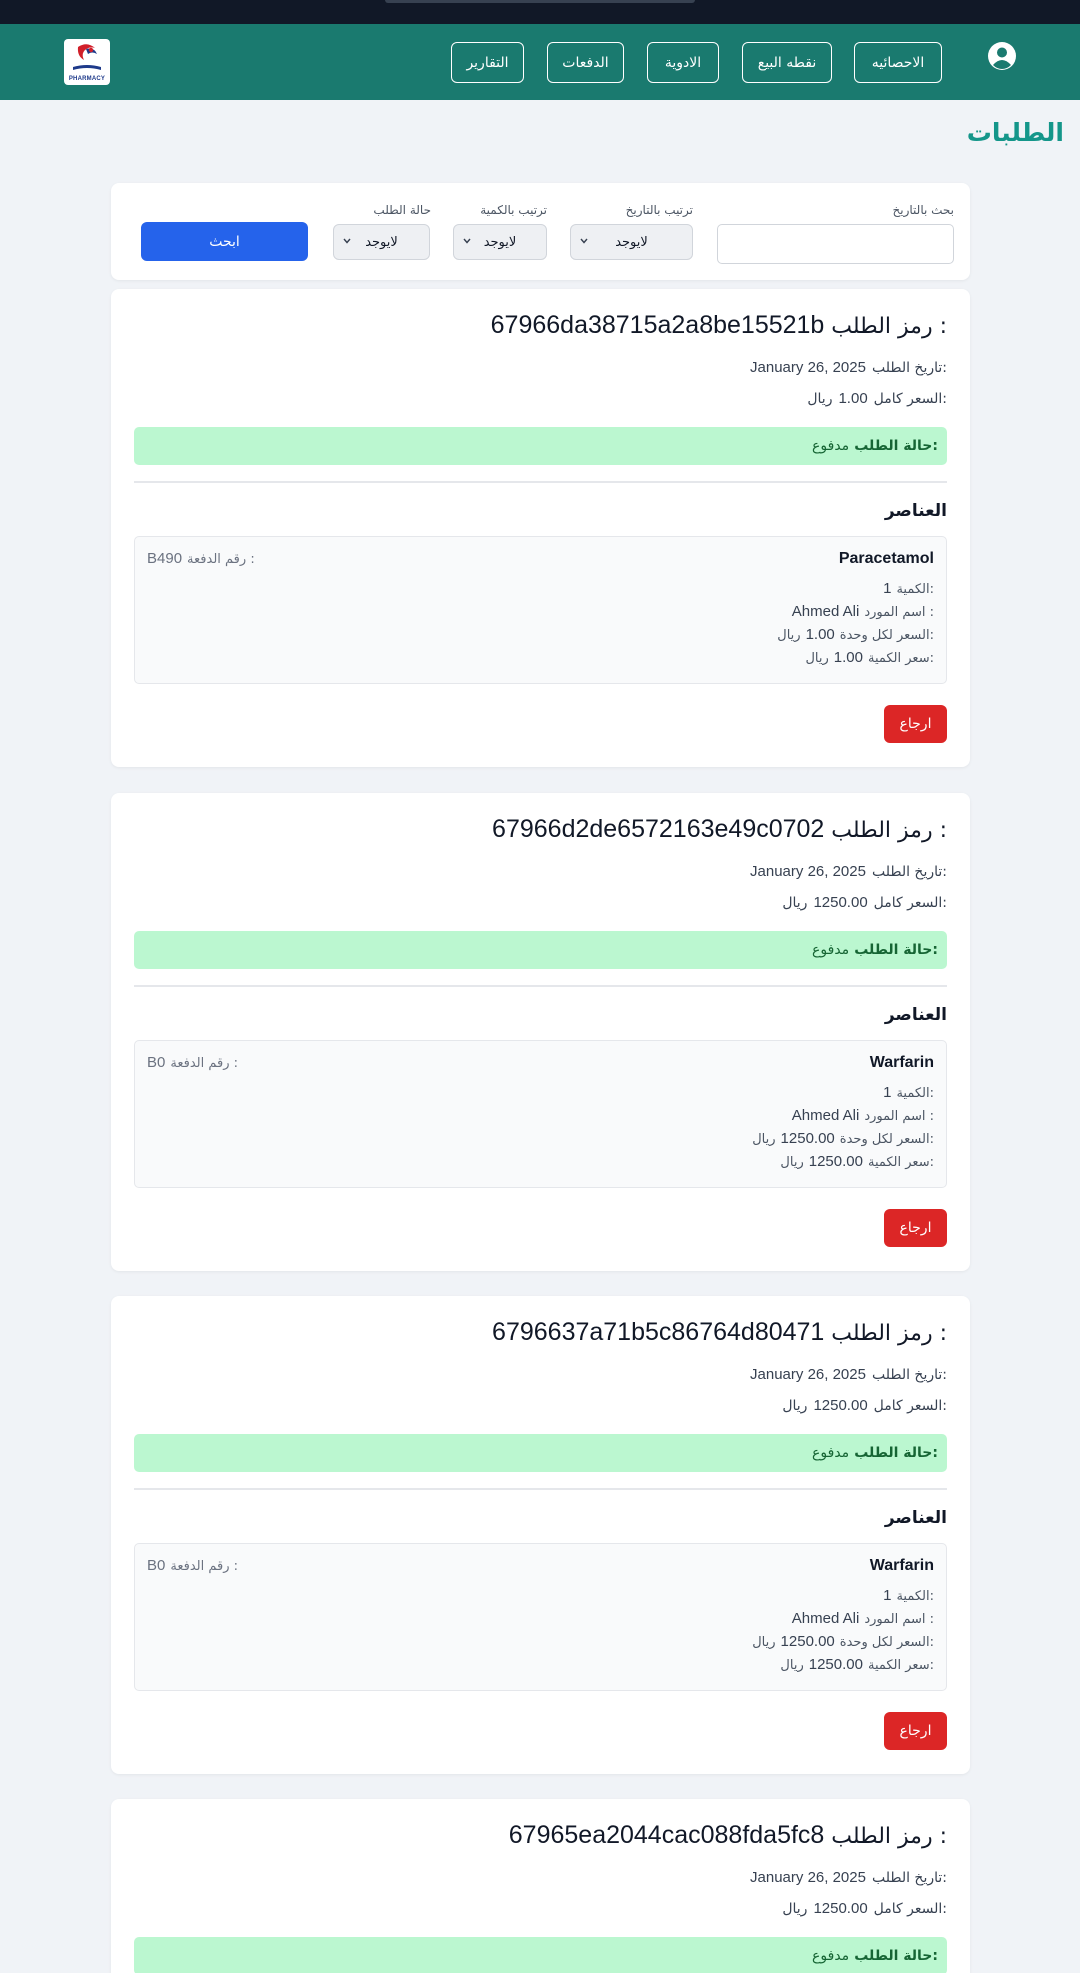  I want to click on order-code: 67966d2de6572163e49c0702 رمز الطلب :, so click(719, 829).